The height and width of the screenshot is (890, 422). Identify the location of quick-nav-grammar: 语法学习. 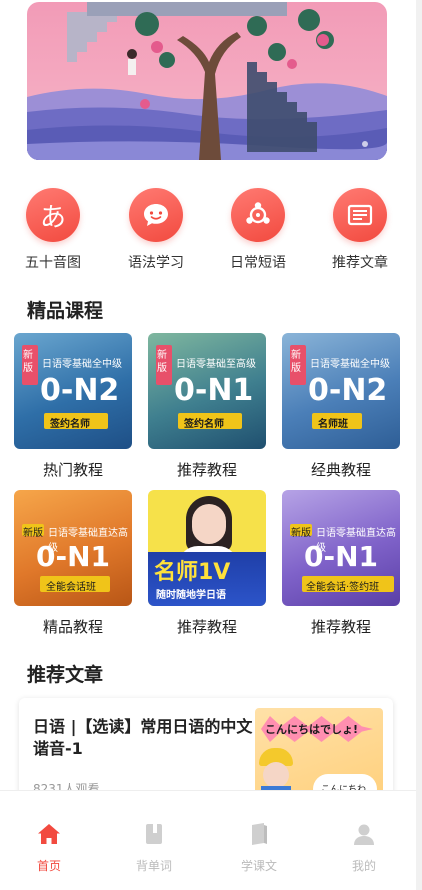
(156, 230).